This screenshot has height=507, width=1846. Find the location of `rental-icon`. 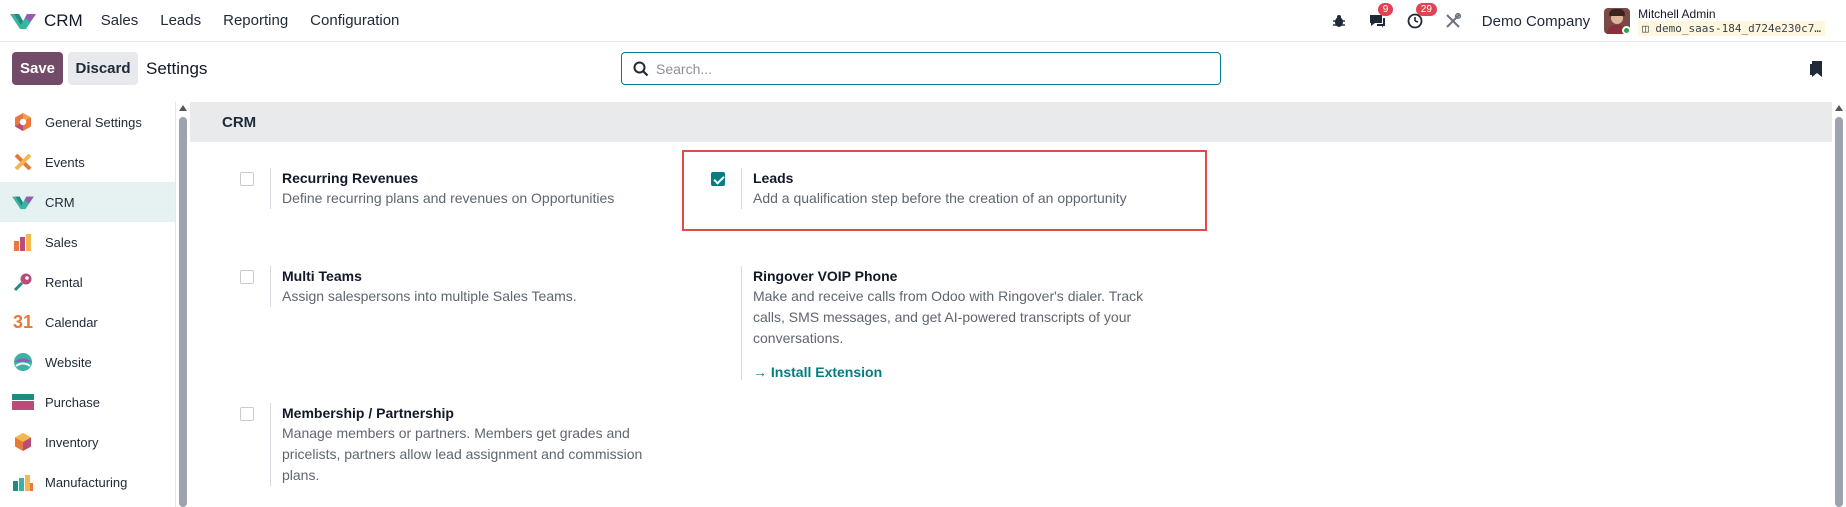

rental-icon is located at coordinates (23, 282).